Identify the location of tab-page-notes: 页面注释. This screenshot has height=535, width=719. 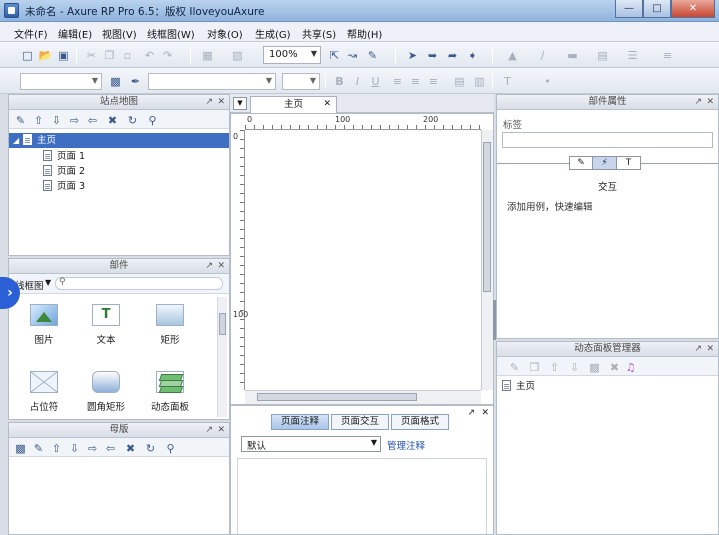
(300, 422).